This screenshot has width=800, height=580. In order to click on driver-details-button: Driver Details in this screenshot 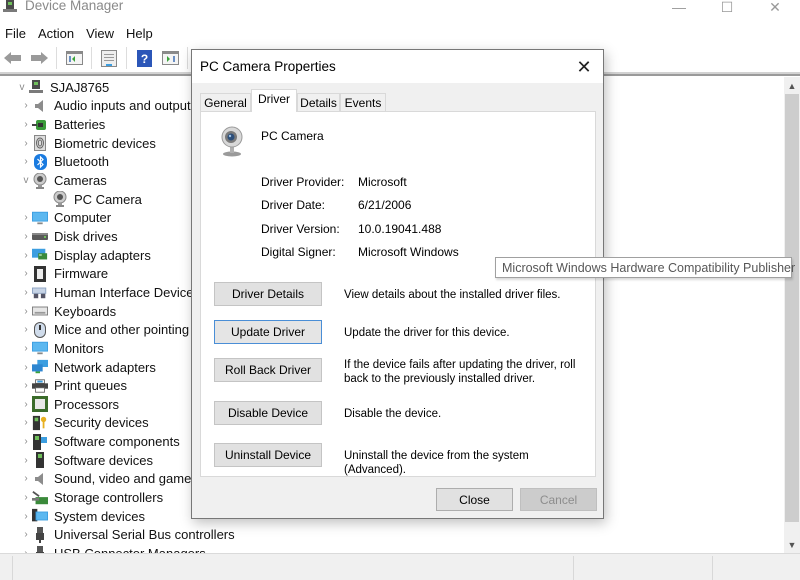, I will do `click(268, 294)`.